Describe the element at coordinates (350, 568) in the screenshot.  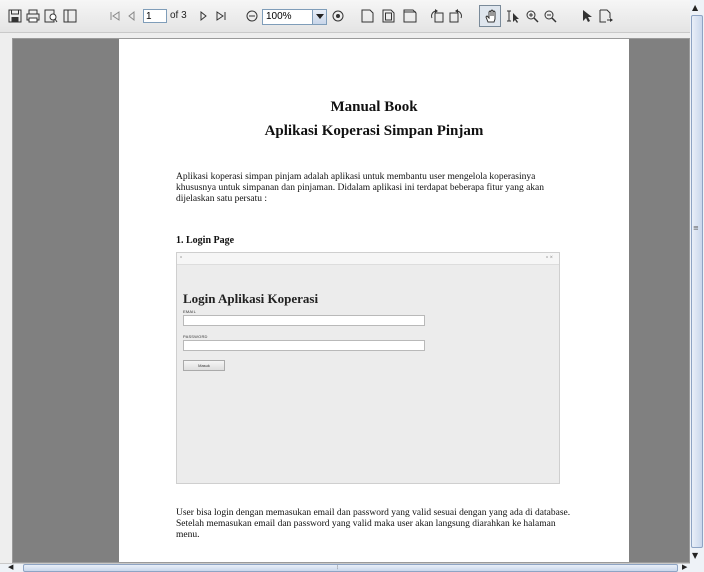
I see `horizontal-scroll-thumb: ⦙` at that location.